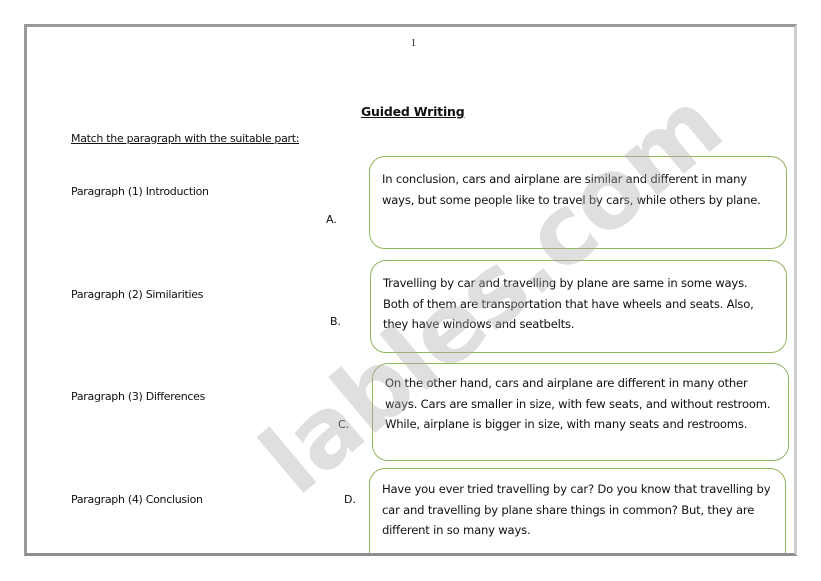 The width and height of the screenshot is (821, 581). What do you see at coordinates (344, 424) in the screenshot?
I see `part-letter-c: C.` at bounding box center [344, 424].